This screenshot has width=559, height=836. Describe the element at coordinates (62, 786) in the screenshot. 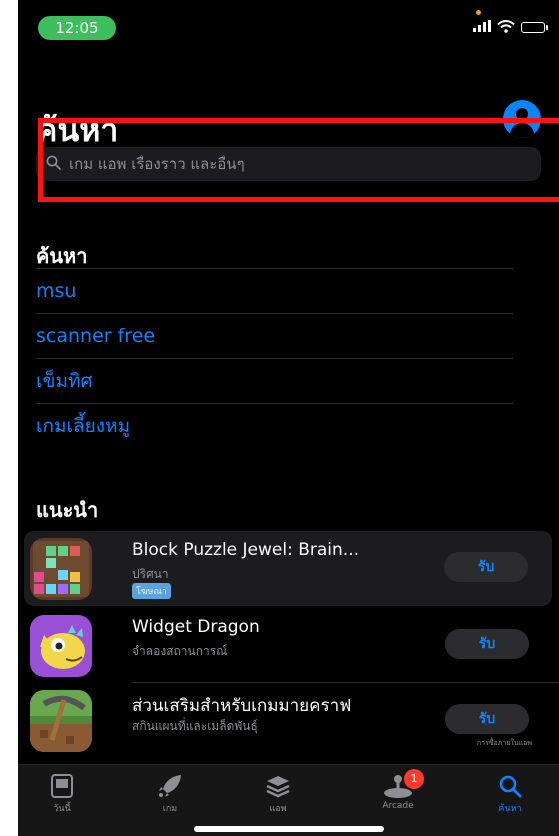

I see `today-icon` at that location.